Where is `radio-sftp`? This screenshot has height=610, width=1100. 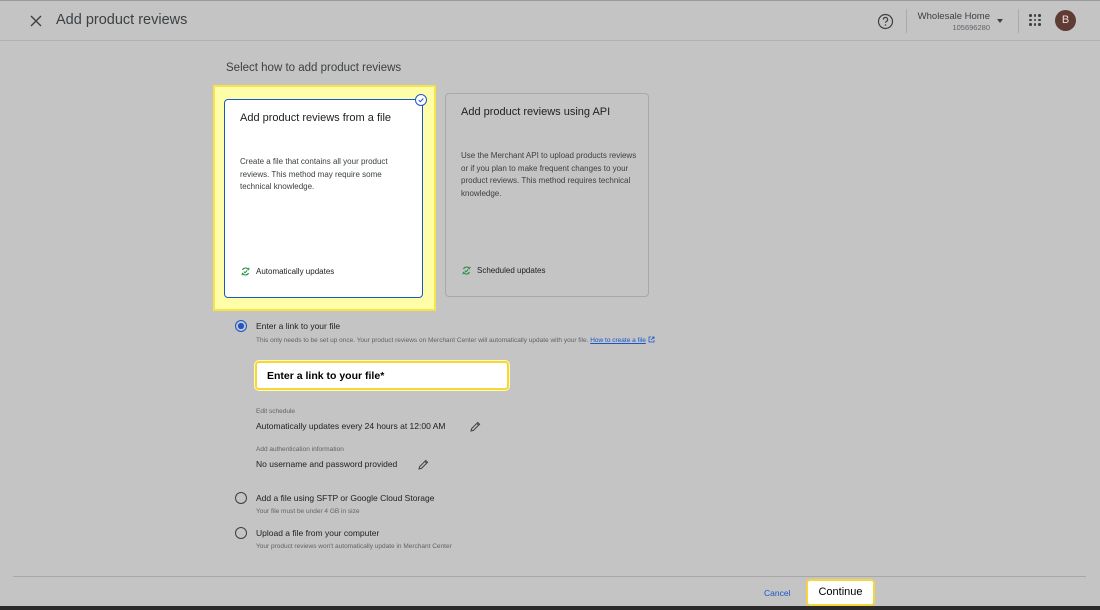 radio-sftp is located at coordinates (241, 498).